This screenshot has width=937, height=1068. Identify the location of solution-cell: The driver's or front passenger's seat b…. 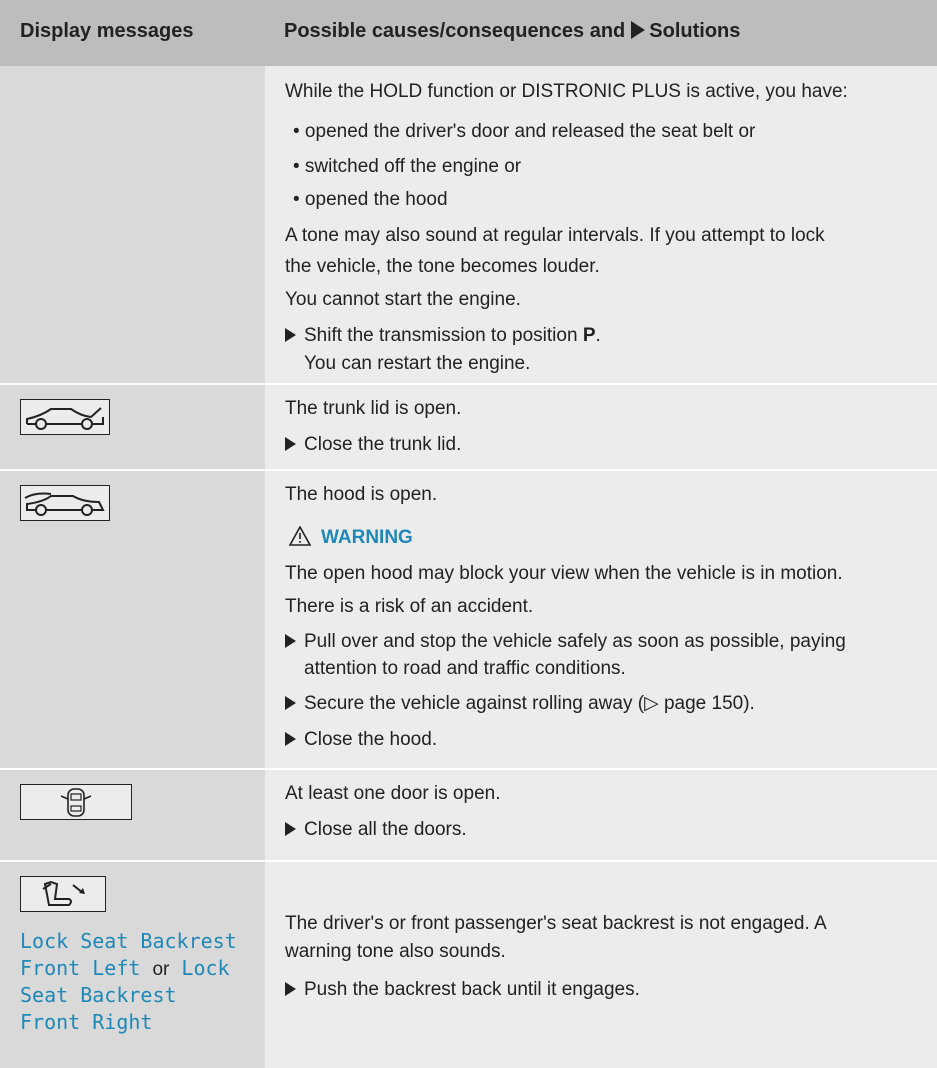
(601, 965).